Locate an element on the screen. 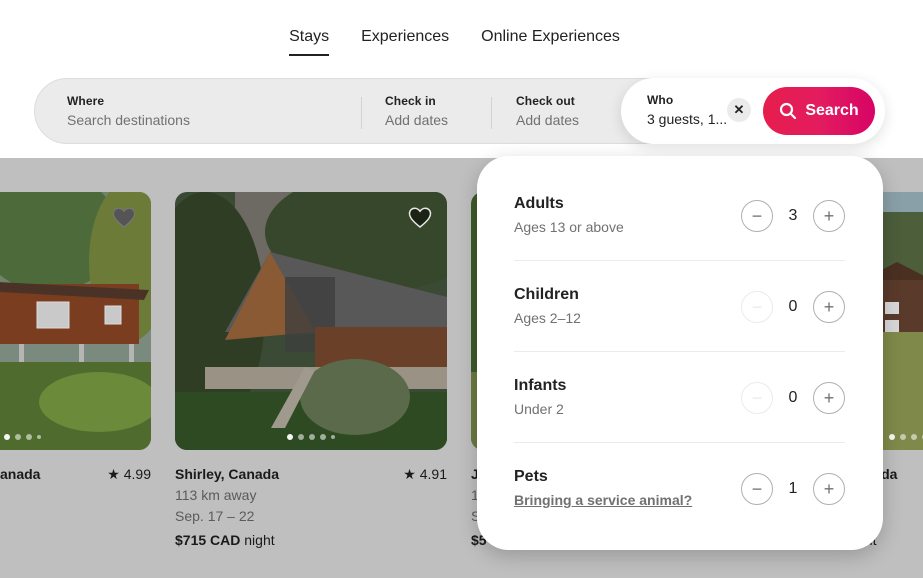 Image resolution: width=923 pixels, height=578 pixels. guest-type-label: Children is located at coordinates (546, 294).